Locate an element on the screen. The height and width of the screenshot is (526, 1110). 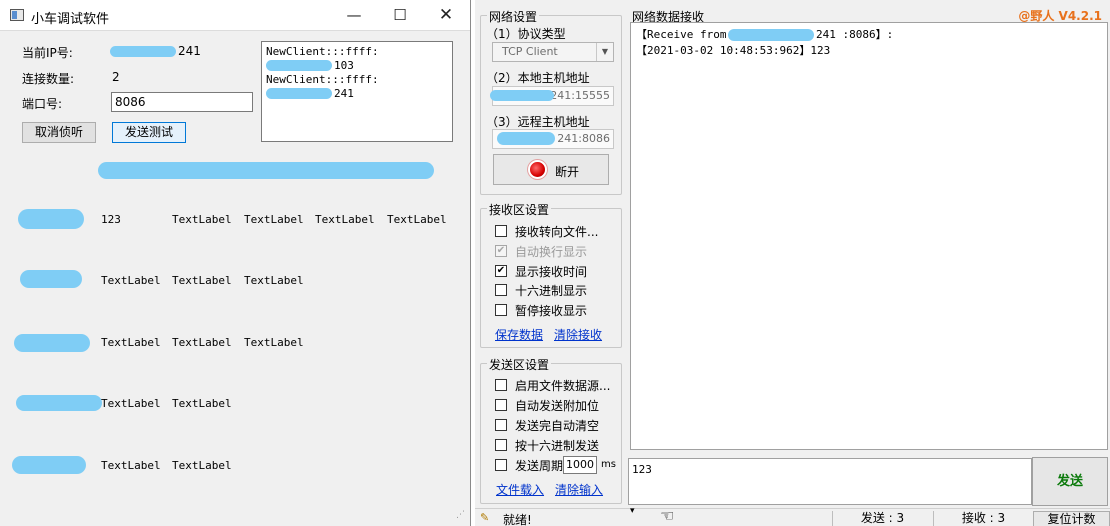
status-light-icon is located at coordinates (537, 169).